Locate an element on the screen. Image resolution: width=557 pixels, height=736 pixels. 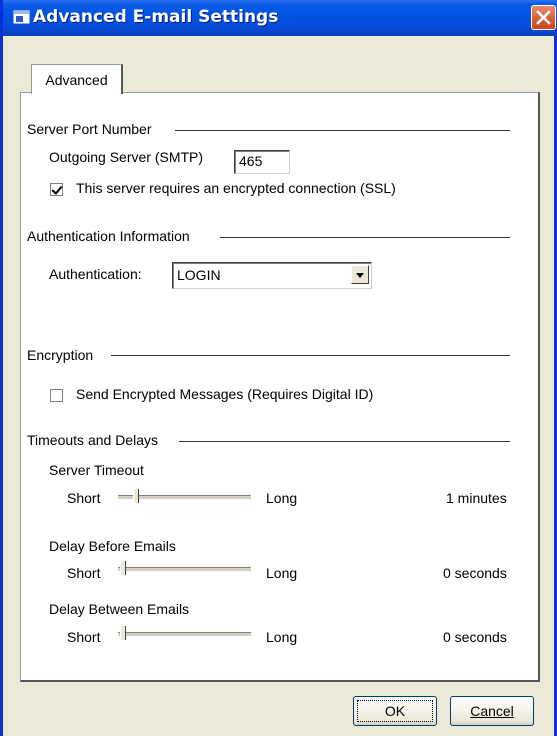
app-window-icon is located at coordinates (22, 18).